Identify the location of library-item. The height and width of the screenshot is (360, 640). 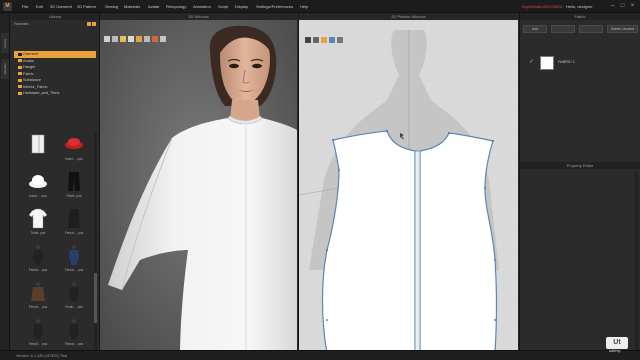
(38, 149).